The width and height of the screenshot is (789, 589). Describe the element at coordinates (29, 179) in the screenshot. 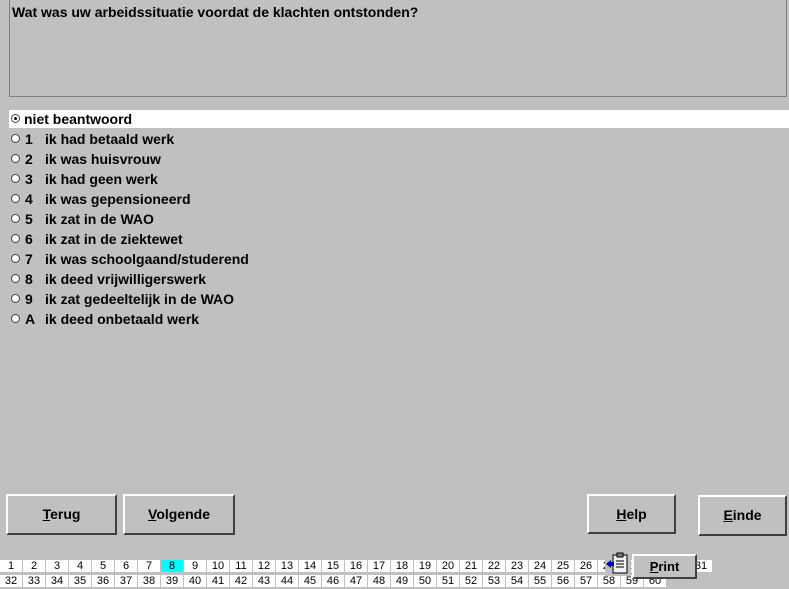

I see `answer-option-code: 3` at that location.